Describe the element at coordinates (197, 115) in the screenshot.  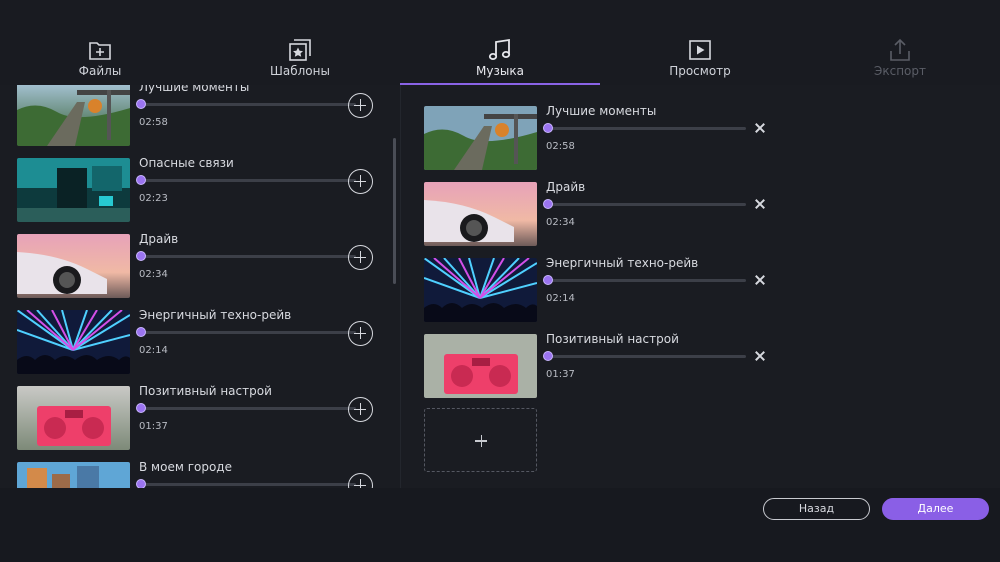
I see `library-track-row: Лучшие моменты 02:58` at that location.